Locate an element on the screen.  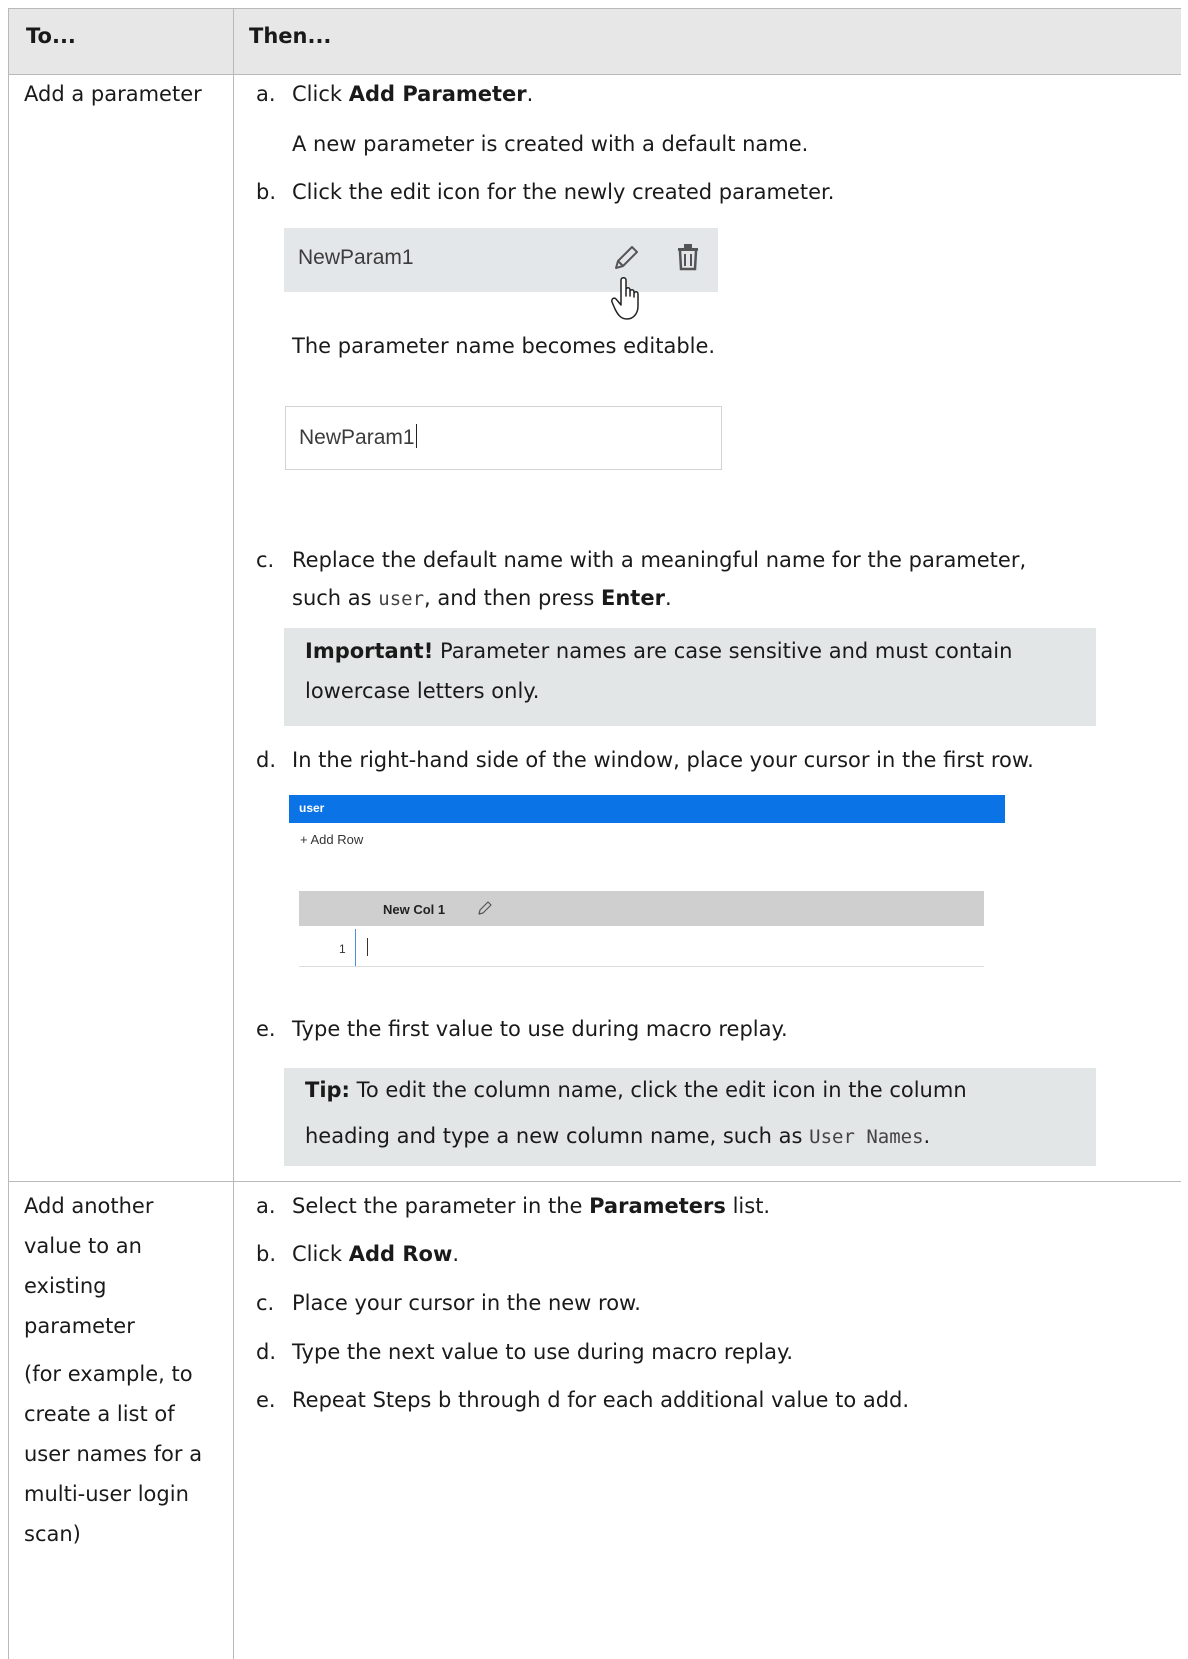
parameter-name: NewParam1 is located at coordinates (356, 257).